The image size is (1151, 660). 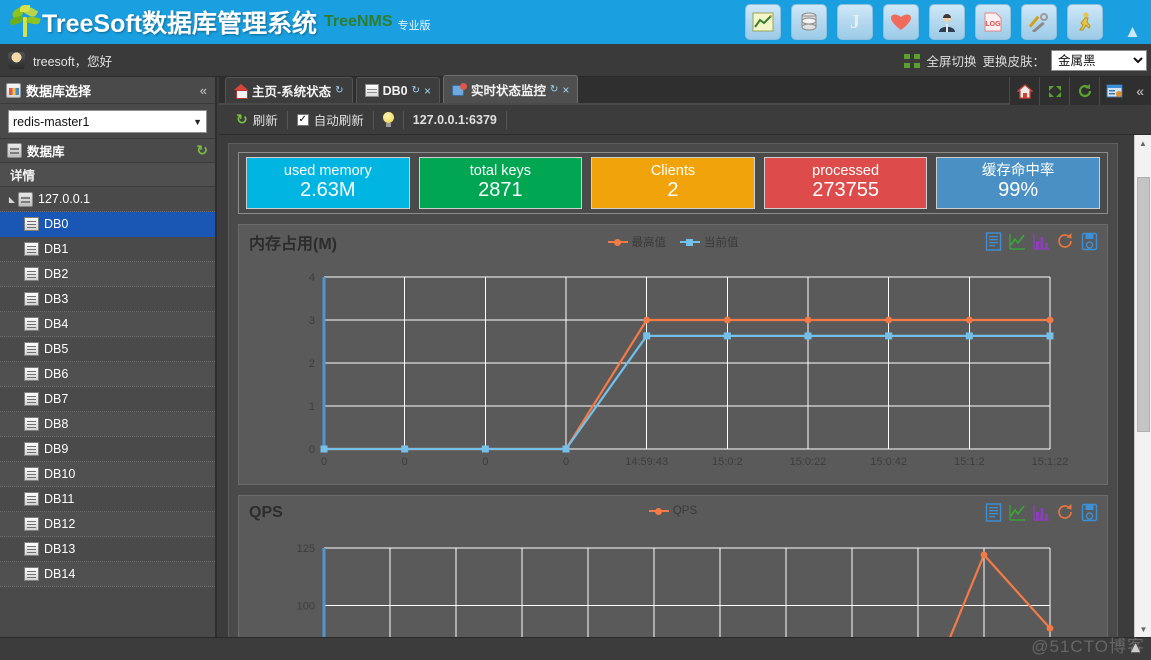 I want to click on log-icon: LOG, so click(x=993, y=22).